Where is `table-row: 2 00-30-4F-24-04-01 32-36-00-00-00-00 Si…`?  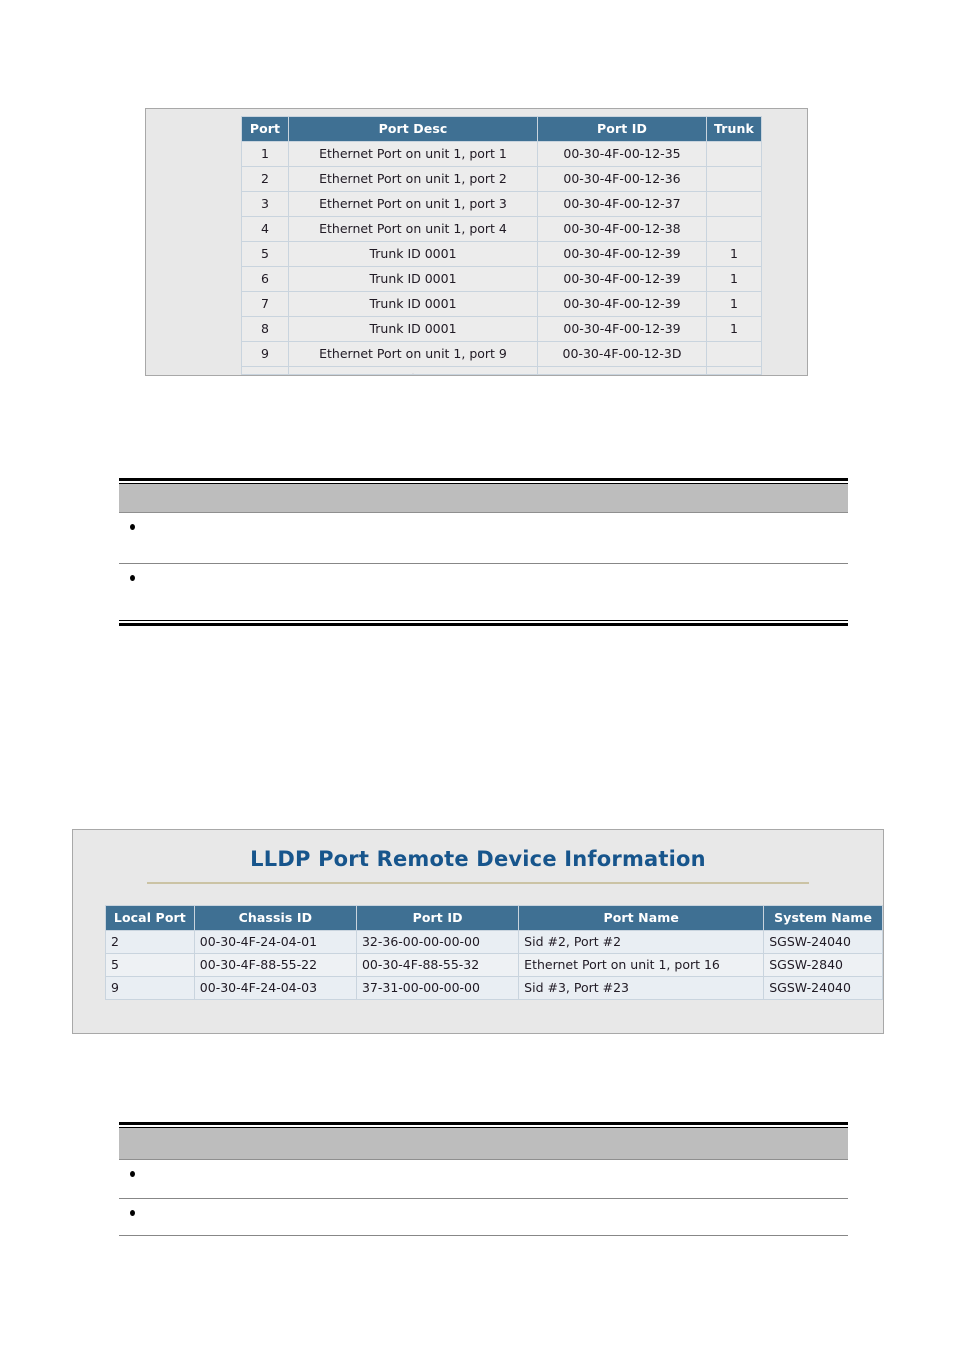
table-row: 2 00-30-4F-24-04-01 32-36-00-00-00-00 Si… is located at coordinates (494, 942).